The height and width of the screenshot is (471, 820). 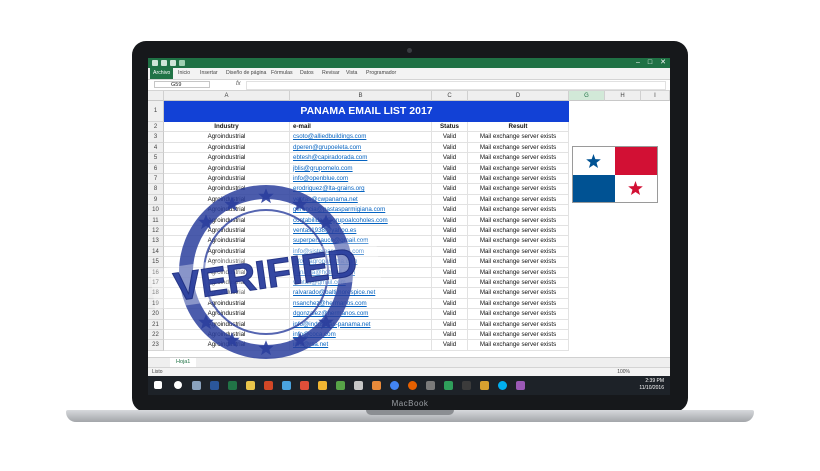 I want to click on tab-insert: Insertar, so click(x=209, y=73).